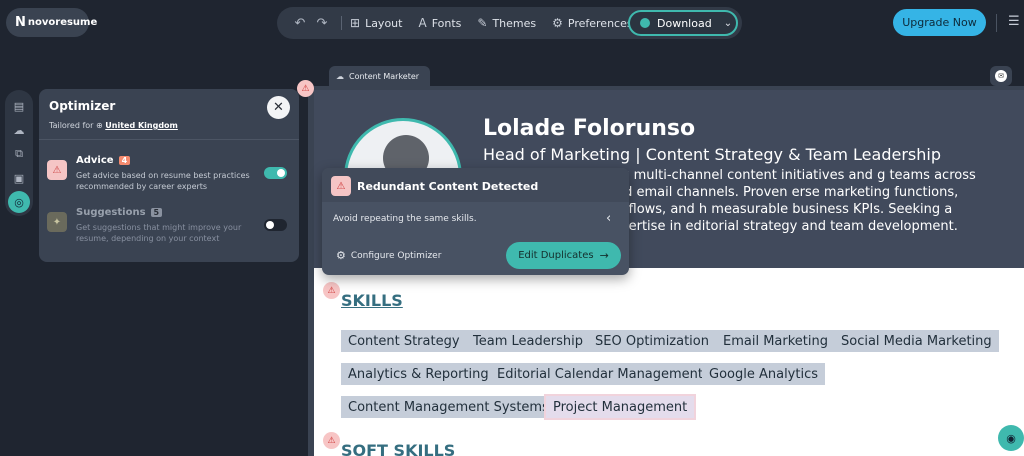  I want to click on suggestions-toggle, so click(275, 225).